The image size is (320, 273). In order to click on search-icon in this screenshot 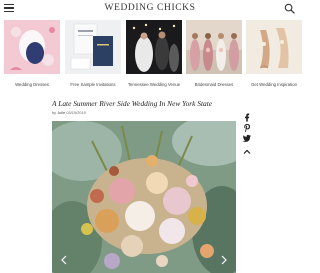, I will do `click(289, 8)`.